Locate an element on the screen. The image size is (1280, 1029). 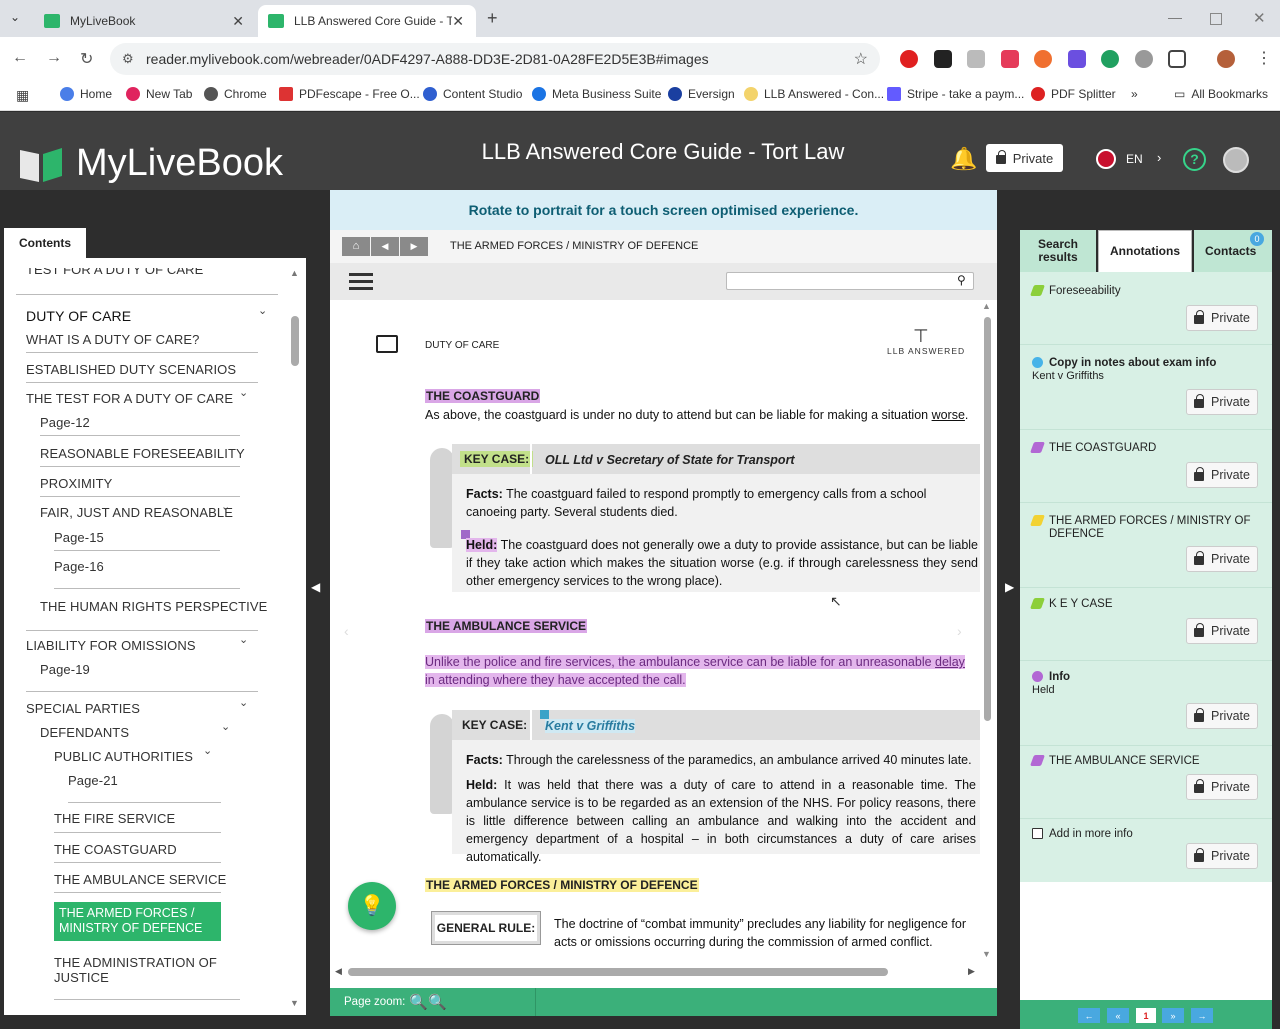
apps-grid-icon: ▦ is located at coordinates (22, 95).